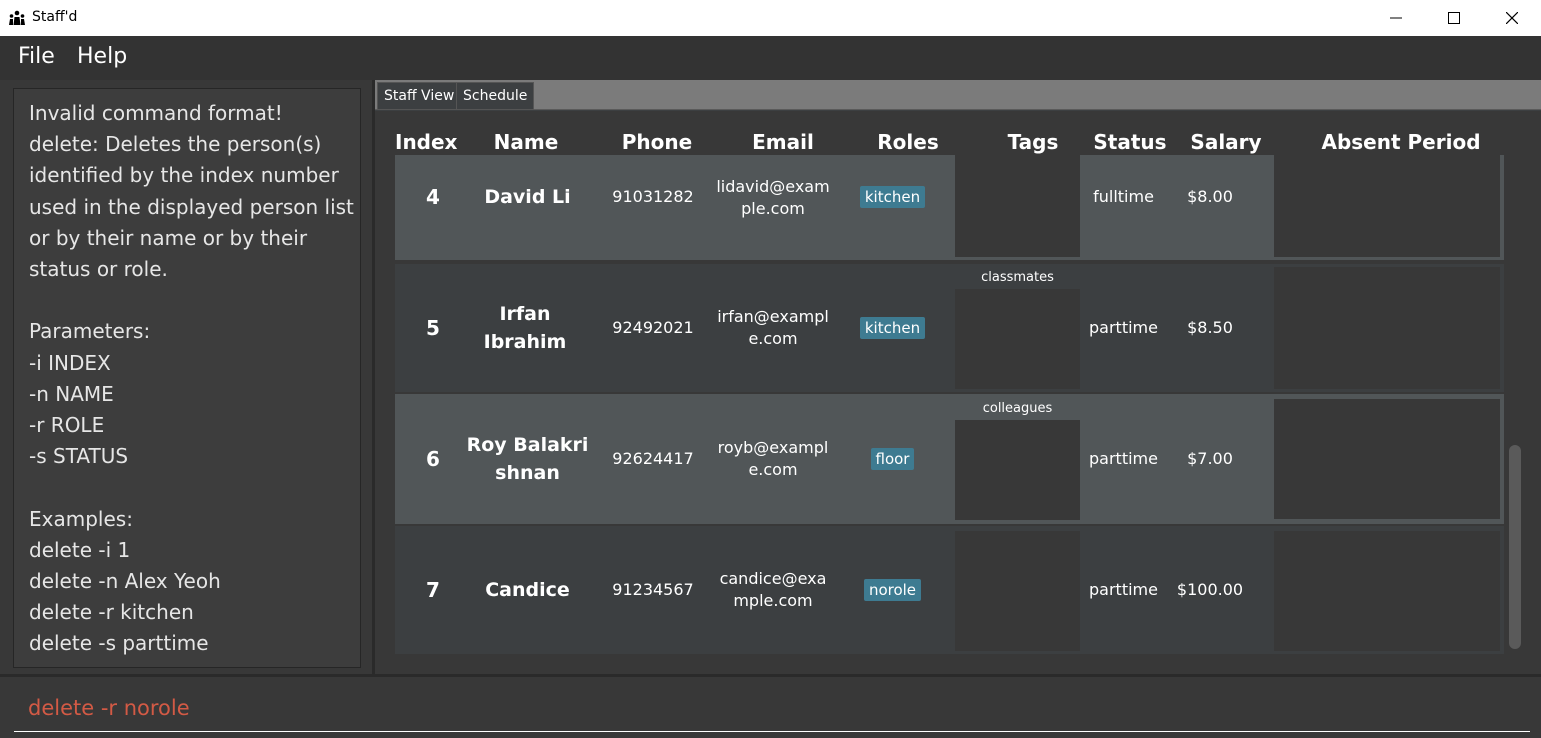 The image size is (1541, 738). I want to click on header-tags: Tags, so click(1033, 142).